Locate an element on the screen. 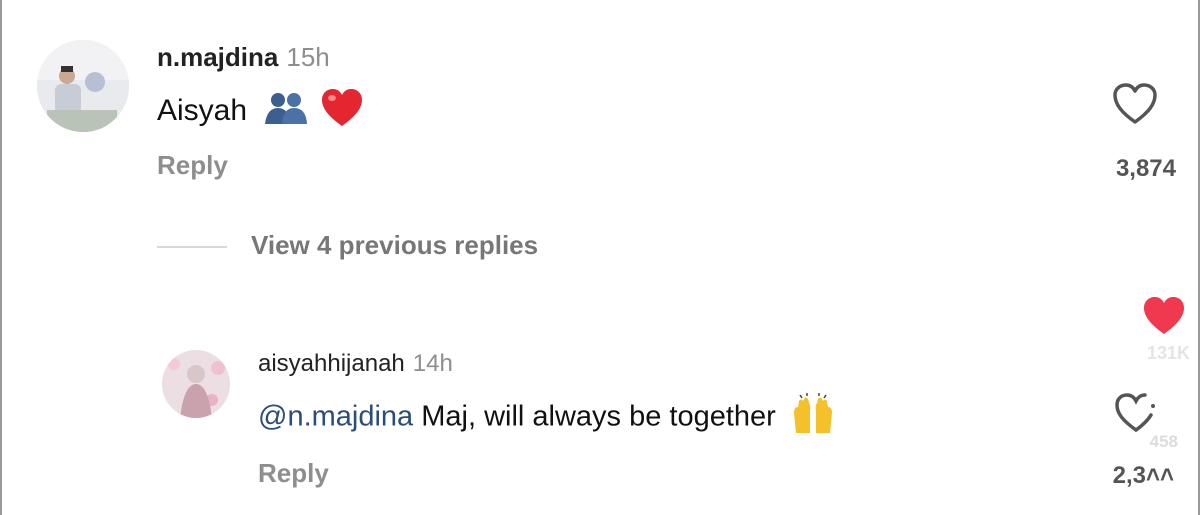  heart-filled-icon is located at coordinates (1164, 315).